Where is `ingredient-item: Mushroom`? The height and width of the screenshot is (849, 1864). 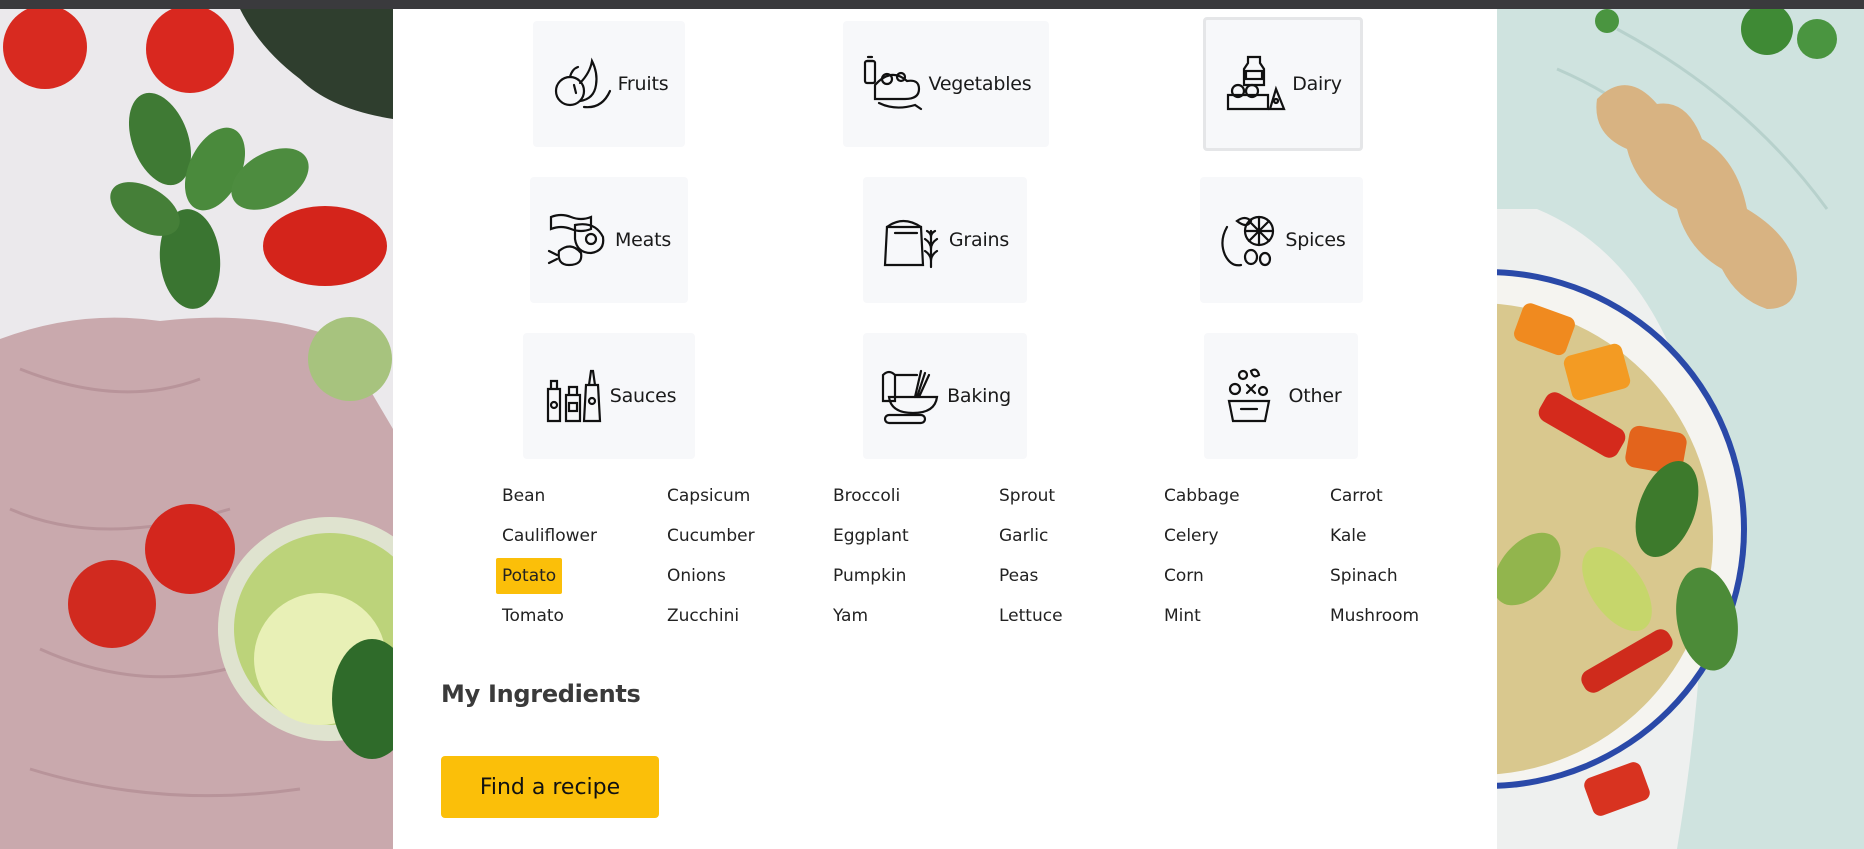
ingredient-item: Mushroom is located at coordinates (1374, 616).